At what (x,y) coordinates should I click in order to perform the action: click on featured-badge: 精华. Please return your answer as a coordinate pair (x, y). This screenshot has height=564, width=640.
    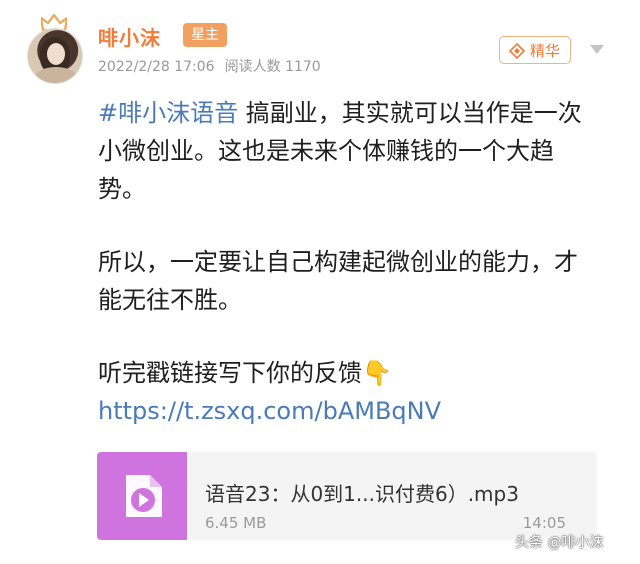
    Looking at the image, I should click on (535, 50).